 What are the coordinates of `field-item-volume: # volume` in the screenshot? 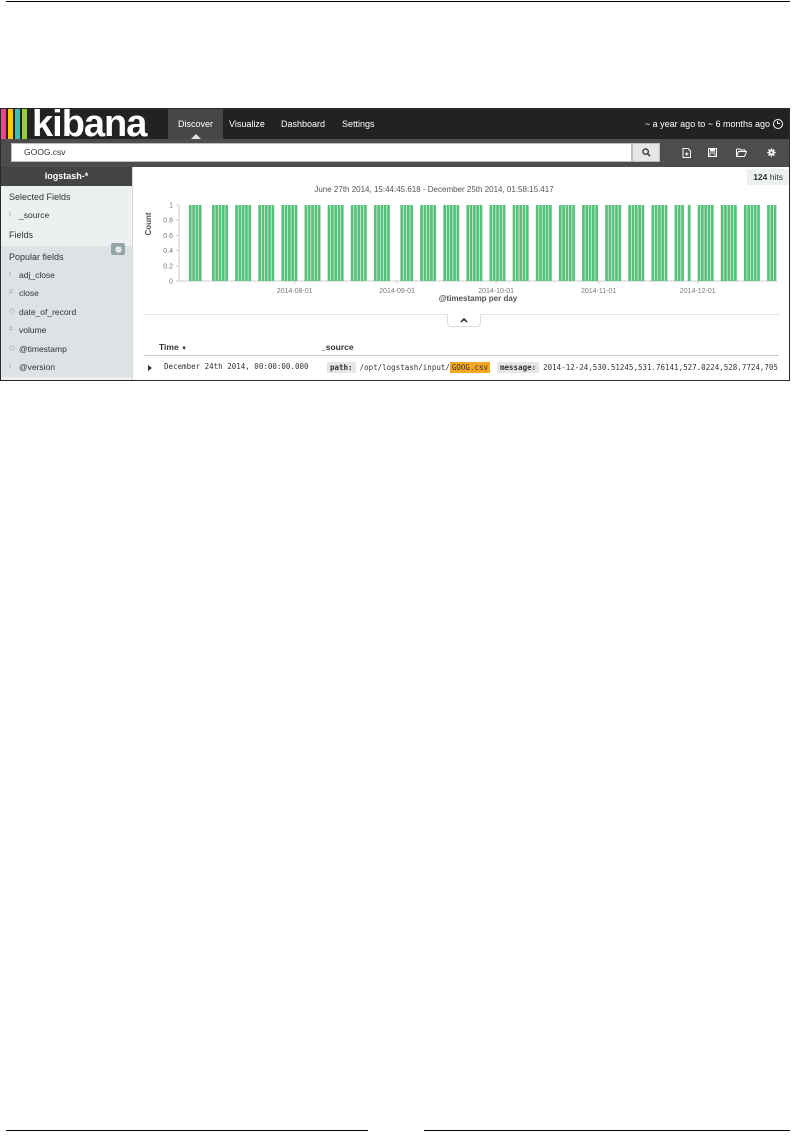 It's located at (66, 330).